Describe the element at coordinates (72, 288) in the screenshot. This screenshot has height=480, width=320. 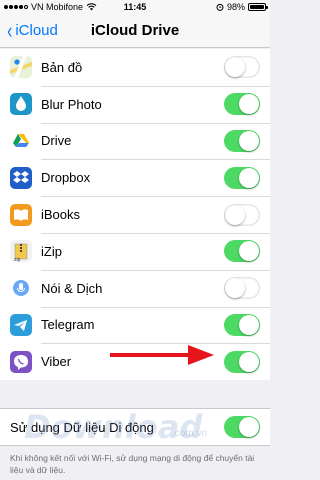
I see `app-label: Nói & Dịch` at that location.